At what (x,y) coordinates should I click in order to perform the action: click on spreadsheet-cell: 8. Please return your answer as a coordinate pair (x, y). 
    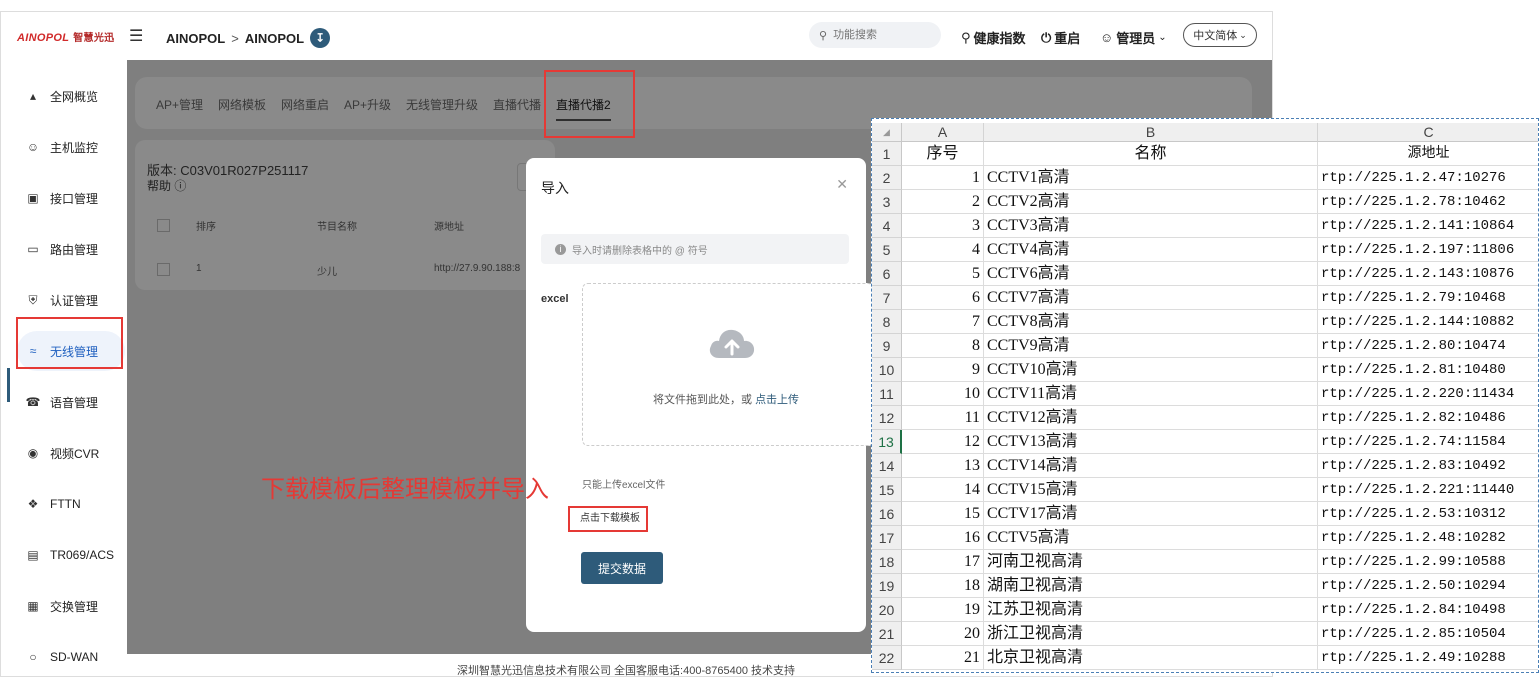
    Looking at the image, I should click on (943, 346).